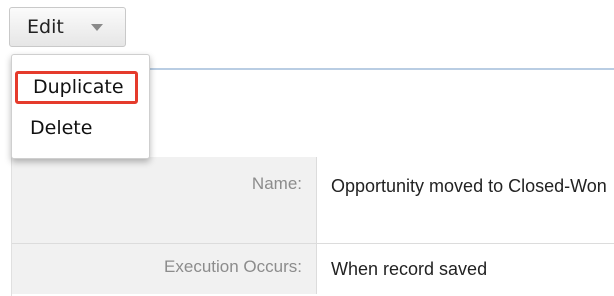 This screenshot has height=296, width=614. What do you see at coordinates (98, 128) in the screenshot?
I see `menu-item-delete: Delete` at bounding box center [98, 128].